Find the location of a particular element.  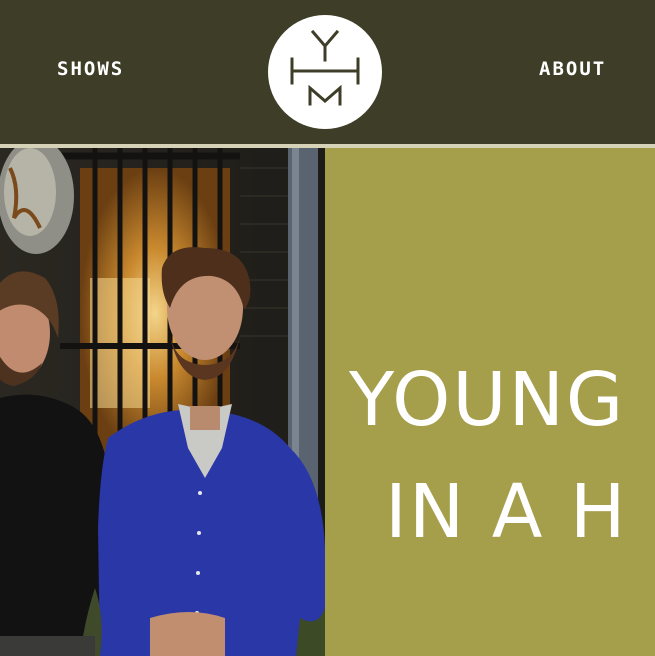

ymh-monogram-icon is located at coordinates (325, 67).